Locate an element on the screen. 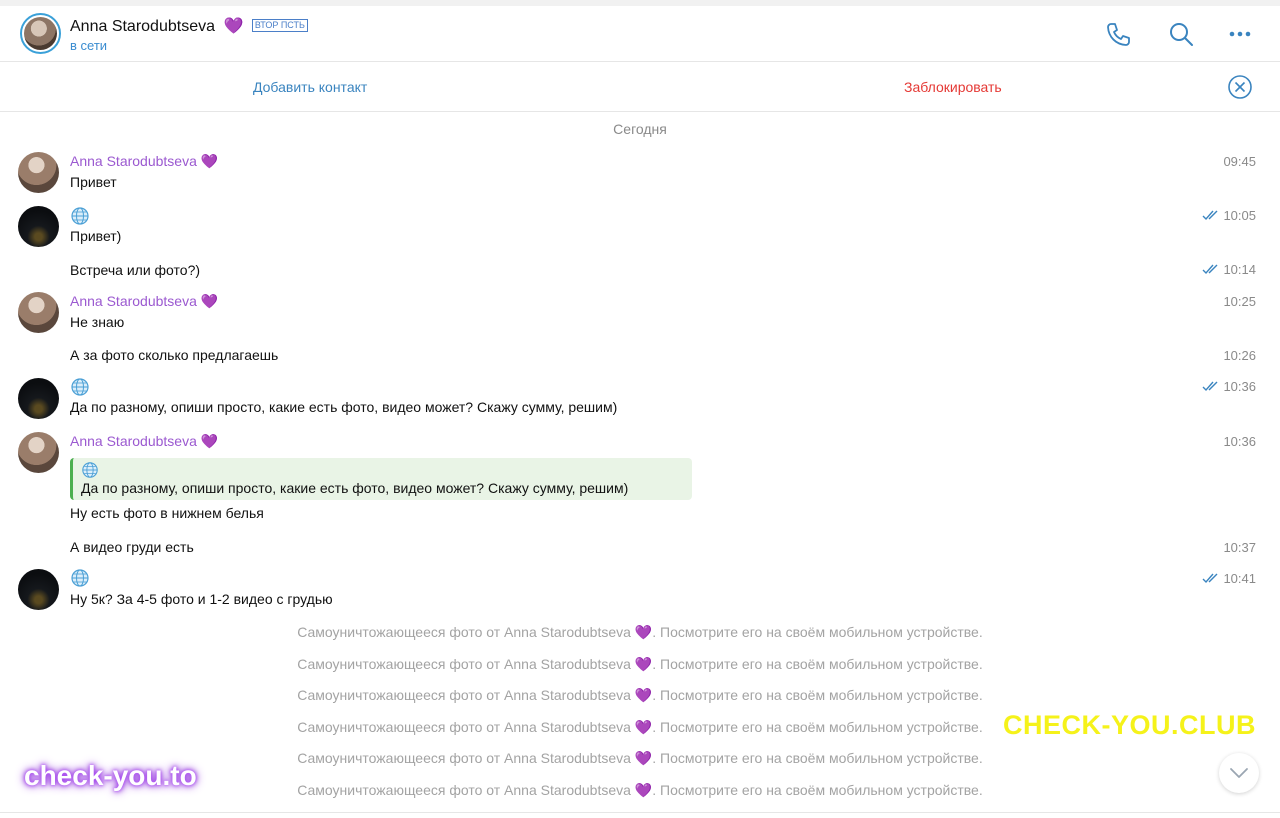  message-text: Встреча или фото?) is located at coordinates (135, 270).